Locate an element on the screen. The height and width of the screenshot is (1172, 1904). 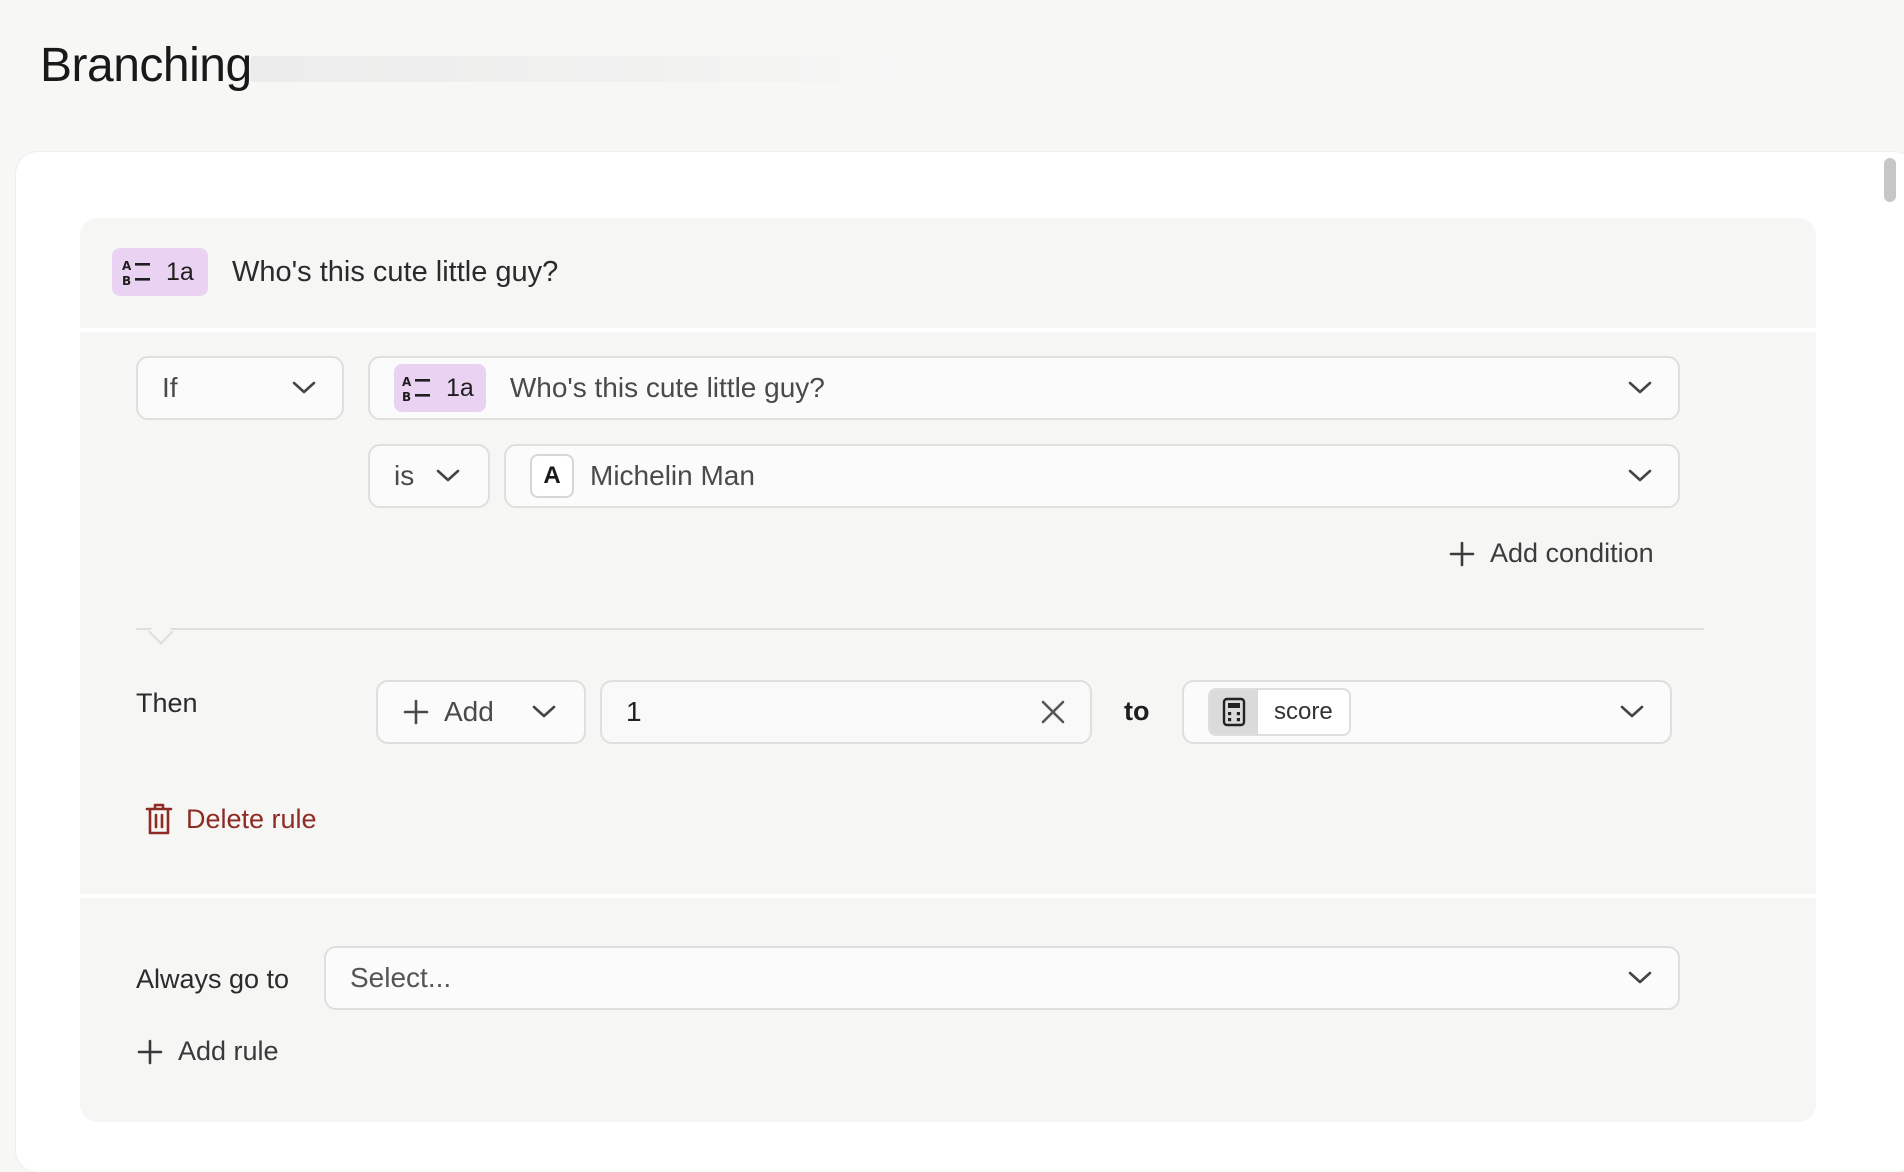
fallback-divider is located at coordinates (948, 896).